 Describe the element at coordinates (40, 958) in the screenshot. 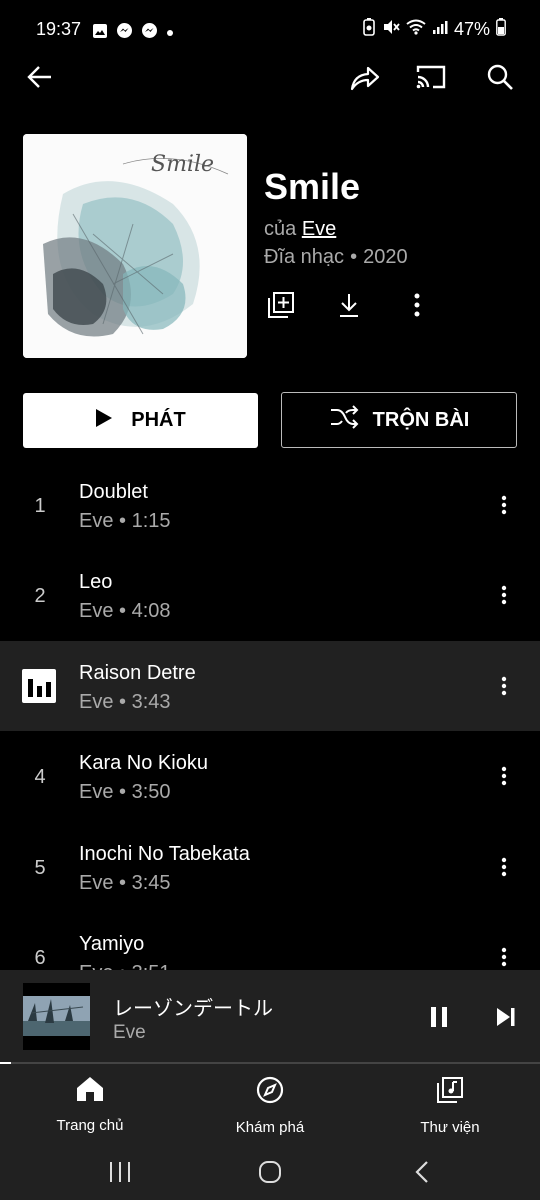

I see `track-number: 6` at that location.